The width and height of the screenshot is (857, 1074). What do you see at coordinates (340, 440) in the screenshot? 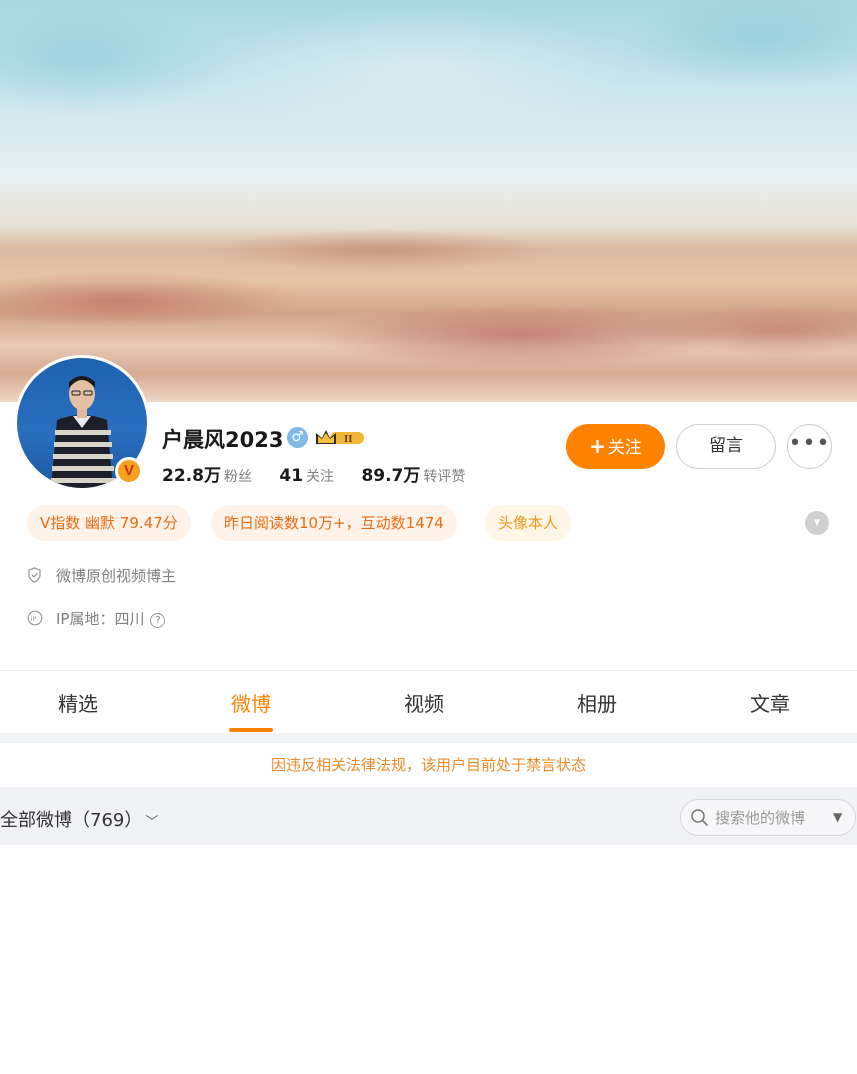
I see `crown-vip-icon: II` at bounding box center [340, 440].